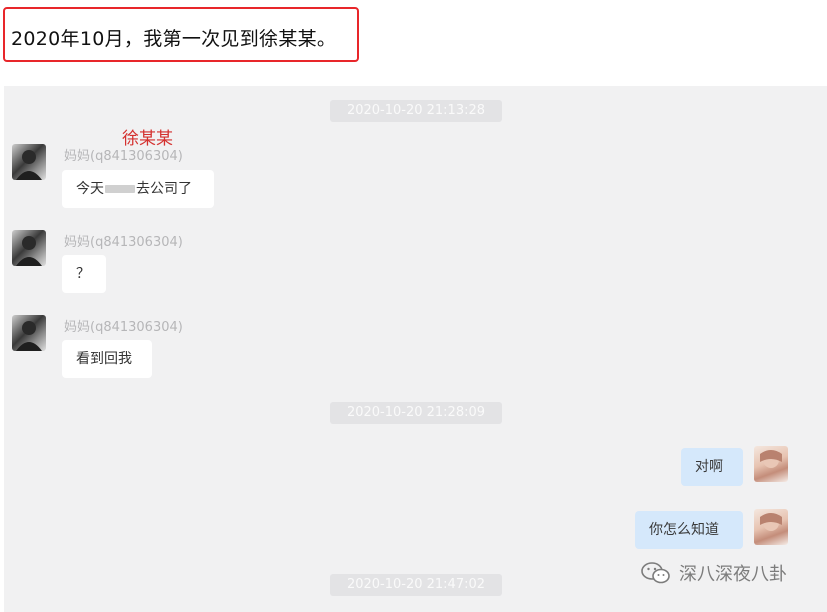 Image resolution: width=827 pixels, height=612 pixels. I want to click on message-bubble: 看到回我, so click(107, 359).